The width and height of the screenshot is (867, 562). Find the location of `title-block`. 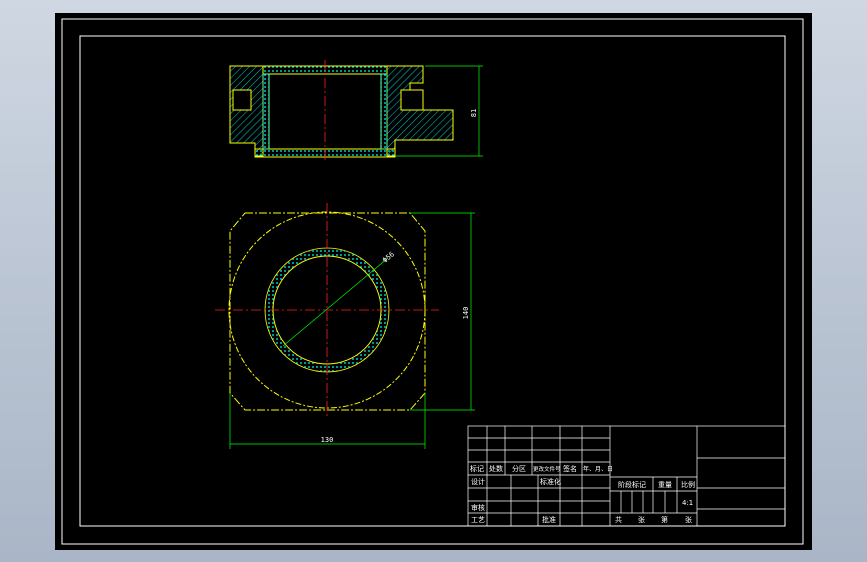

title-block is located at coordinates (626, 476).